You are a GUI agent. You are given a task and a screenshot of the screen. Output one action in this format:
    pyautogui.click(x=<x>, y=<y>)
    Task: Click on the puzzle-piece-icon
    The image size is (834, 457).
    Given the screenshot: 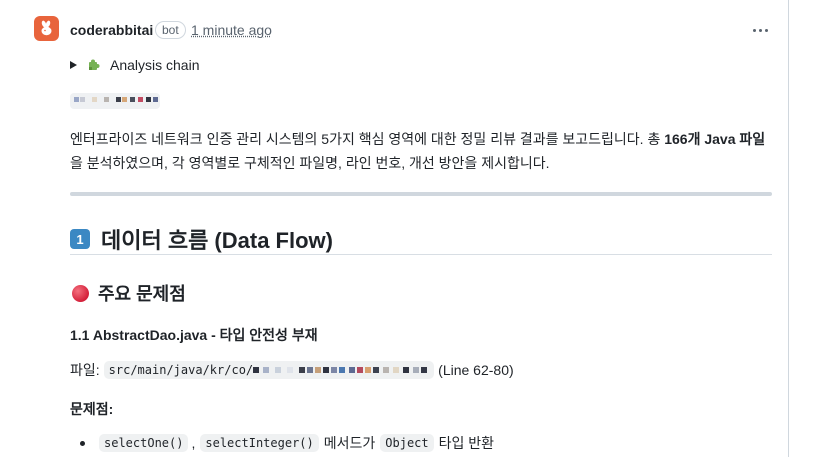 What is the action you would take?
    pyautogui.click(x=94, y=64)
    